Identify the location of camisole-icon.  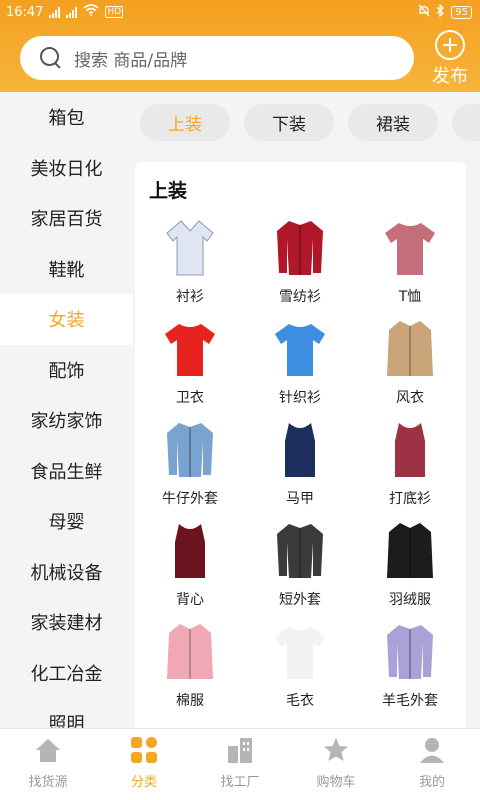
(410, 450).